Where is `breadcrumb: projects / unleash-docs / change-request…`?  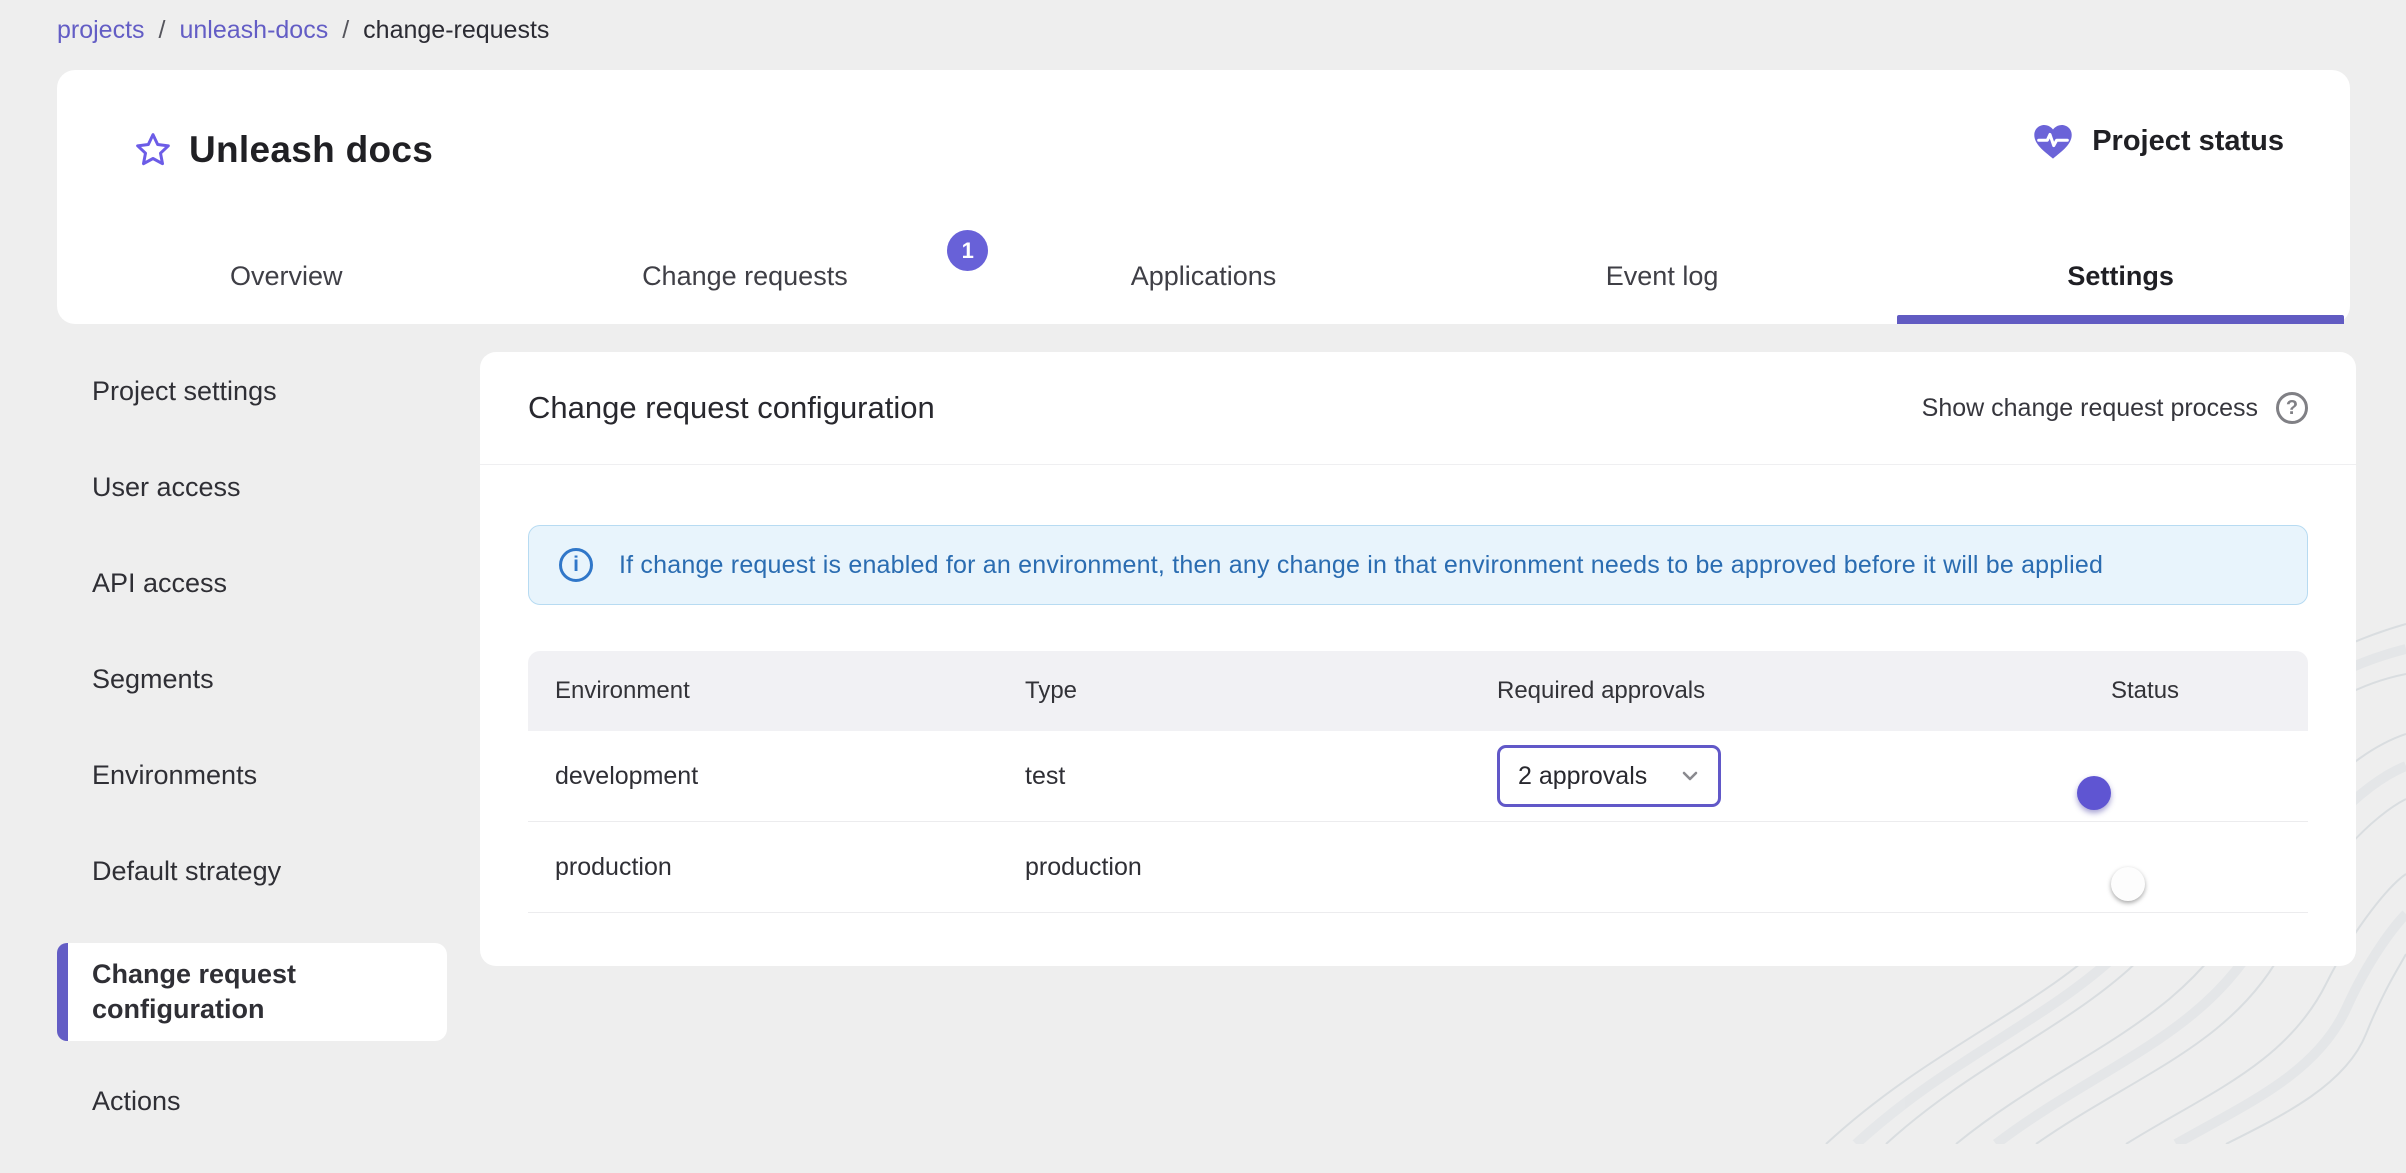
breadcrumb: projects / unleash-docs / change-request… is located at coordinates (303, 30).